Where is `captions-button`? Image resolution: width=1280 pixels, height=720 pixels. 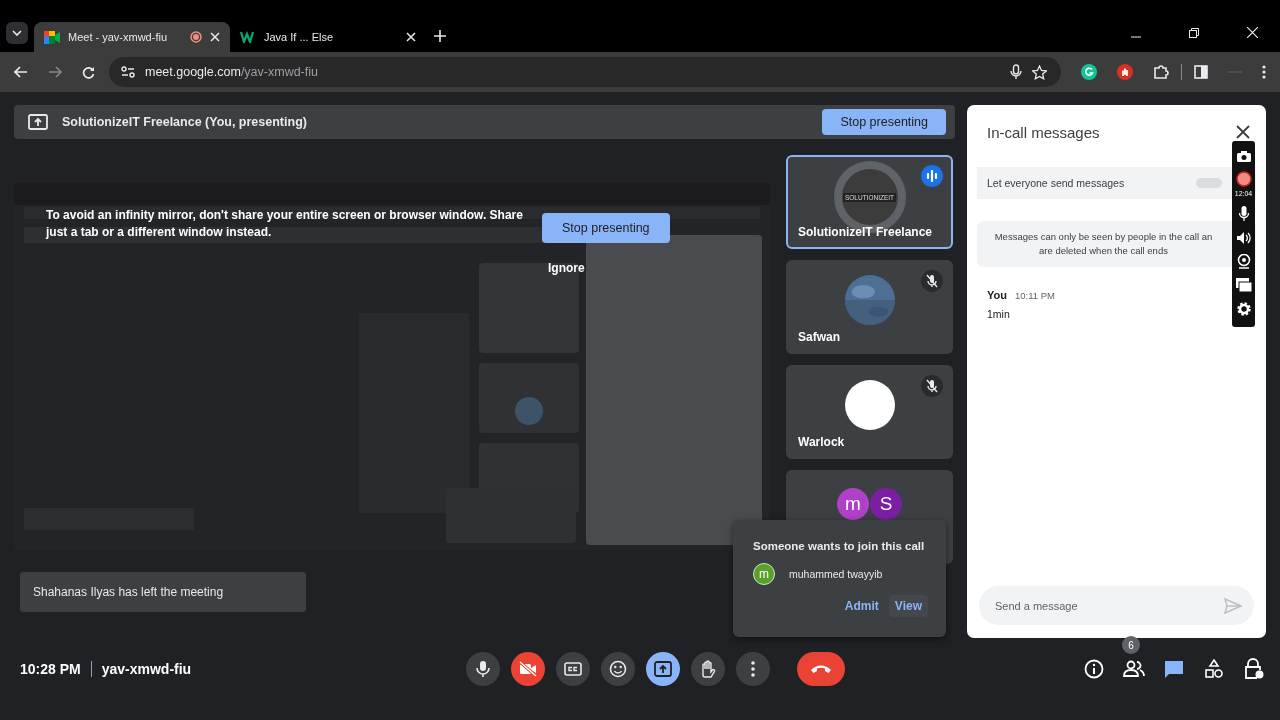 captions-button is located at coordinates (573, 669).